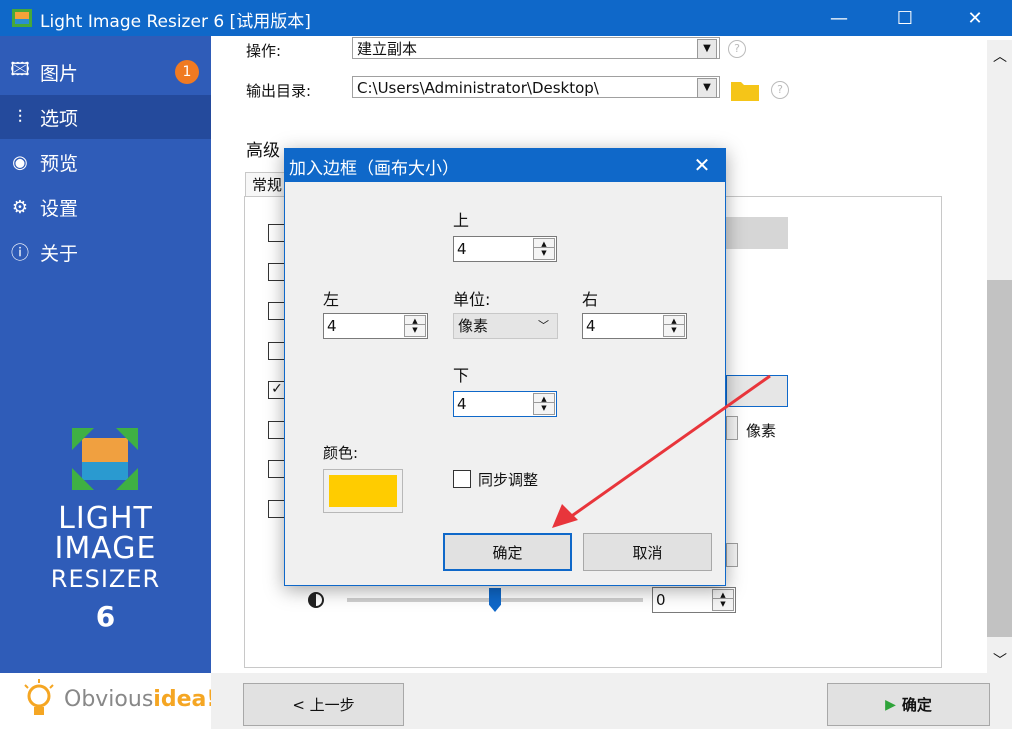 The height and width of the screenshot is (729, 1012). What do you see at coordinates (105, 72) in the screenshot?
I see `sidebar-item-images: 🖾 图片 1` at bounding box center [105, 72].